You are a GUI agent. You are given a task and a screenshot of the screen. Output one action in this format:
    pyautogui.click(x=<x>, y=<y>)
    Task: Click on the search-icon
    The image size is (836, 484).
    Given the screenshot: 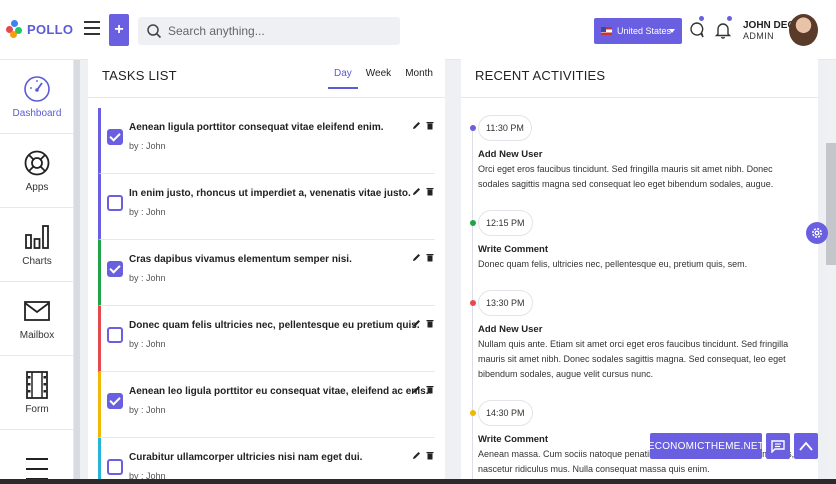 What is the action you would take?
    pyautogui.click(x=154, y=31)
    